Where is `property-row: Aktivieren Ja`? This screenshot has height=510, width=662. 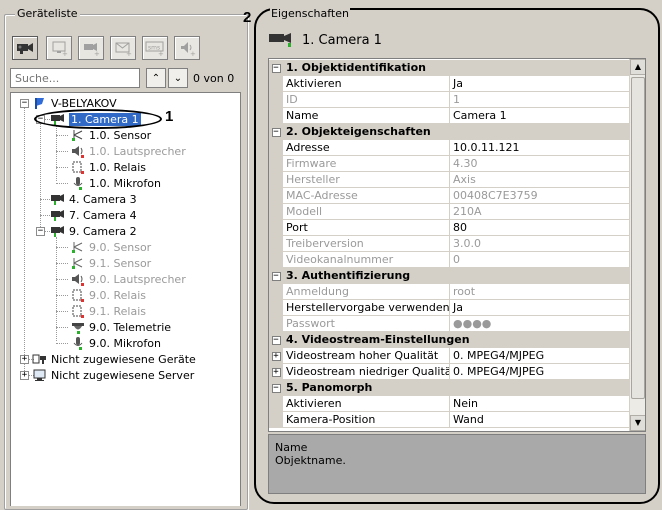 property-row: Aktivieren Ja is located at coordinates (449, 84).